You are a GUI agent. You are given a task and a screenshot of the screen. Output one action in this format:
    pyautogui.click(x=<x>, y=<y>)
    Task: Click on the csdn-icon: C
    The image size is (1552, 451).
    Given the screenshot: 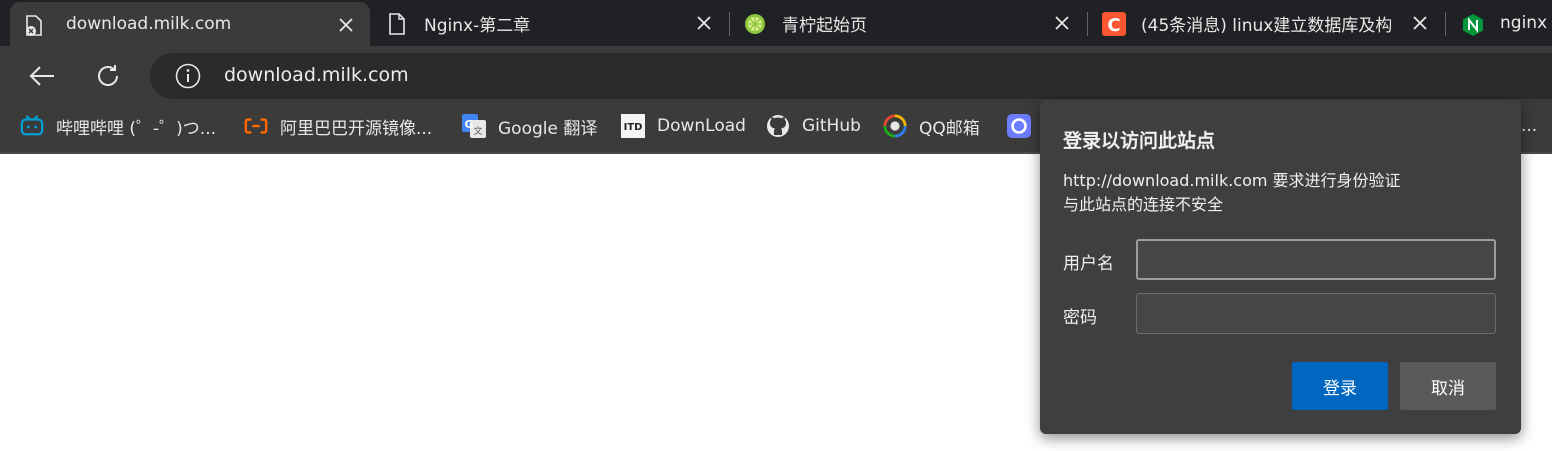 What is the action you would take?
    pyautogui.click(x=1114, y=24)
    